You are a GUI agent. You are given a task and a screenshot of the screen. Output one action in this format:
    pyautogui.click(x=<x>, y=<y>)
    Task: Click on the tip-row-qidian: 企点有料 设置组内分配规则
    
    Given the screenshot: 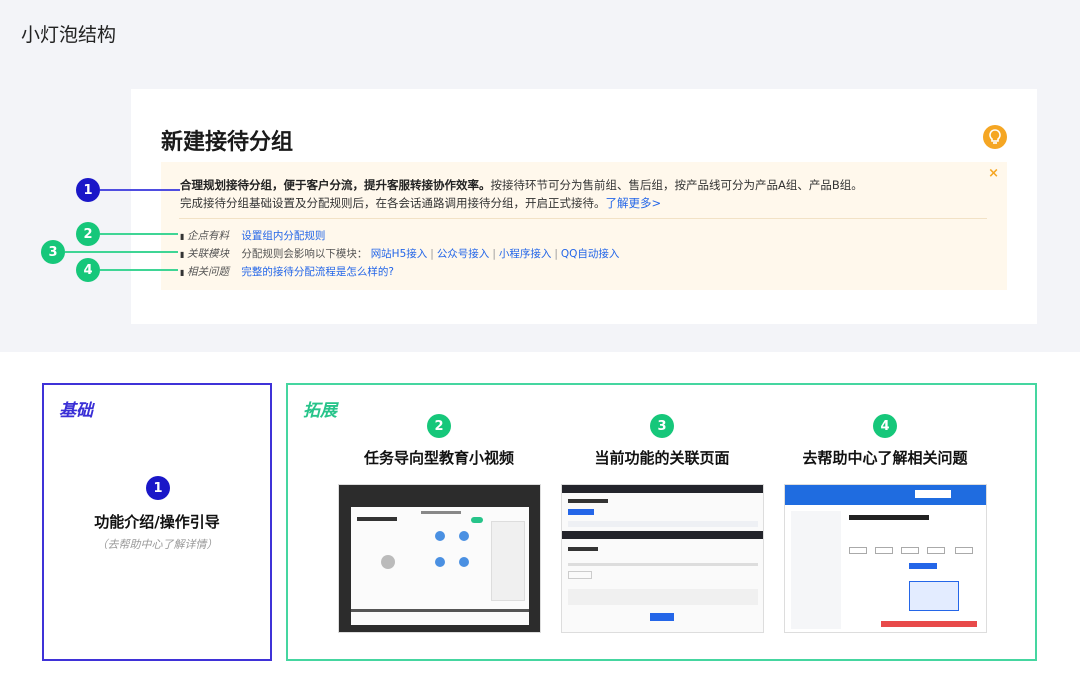 What is the action you would take?
    pyautogui.click(x=252, y=235)
    